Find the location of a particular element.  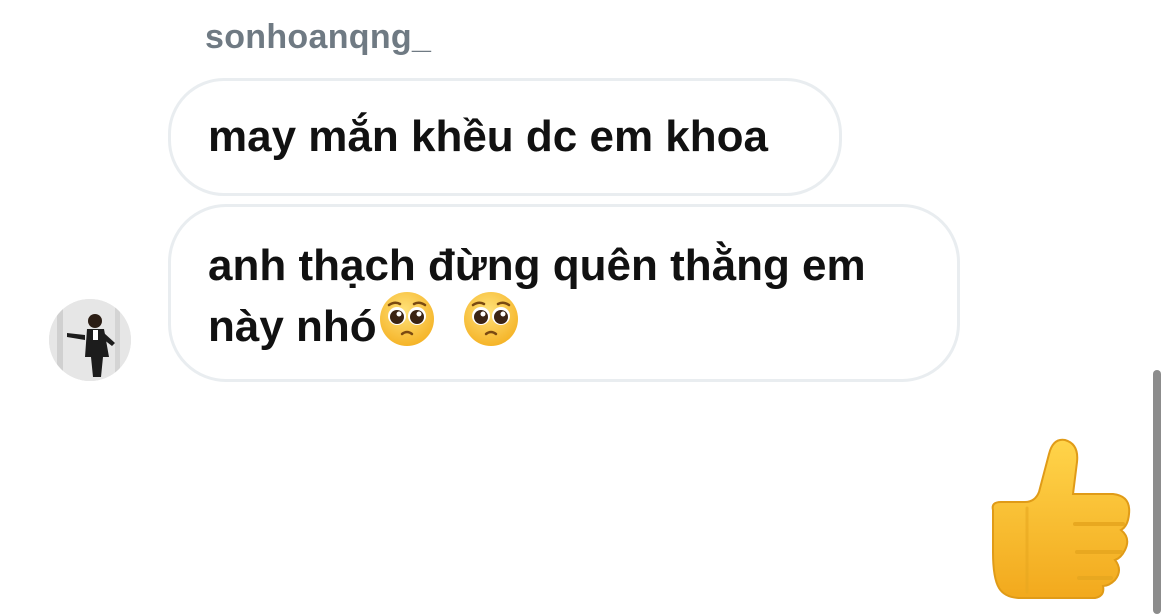

sender-username: sonhoanqng_ is located at coordinates (318, 37).